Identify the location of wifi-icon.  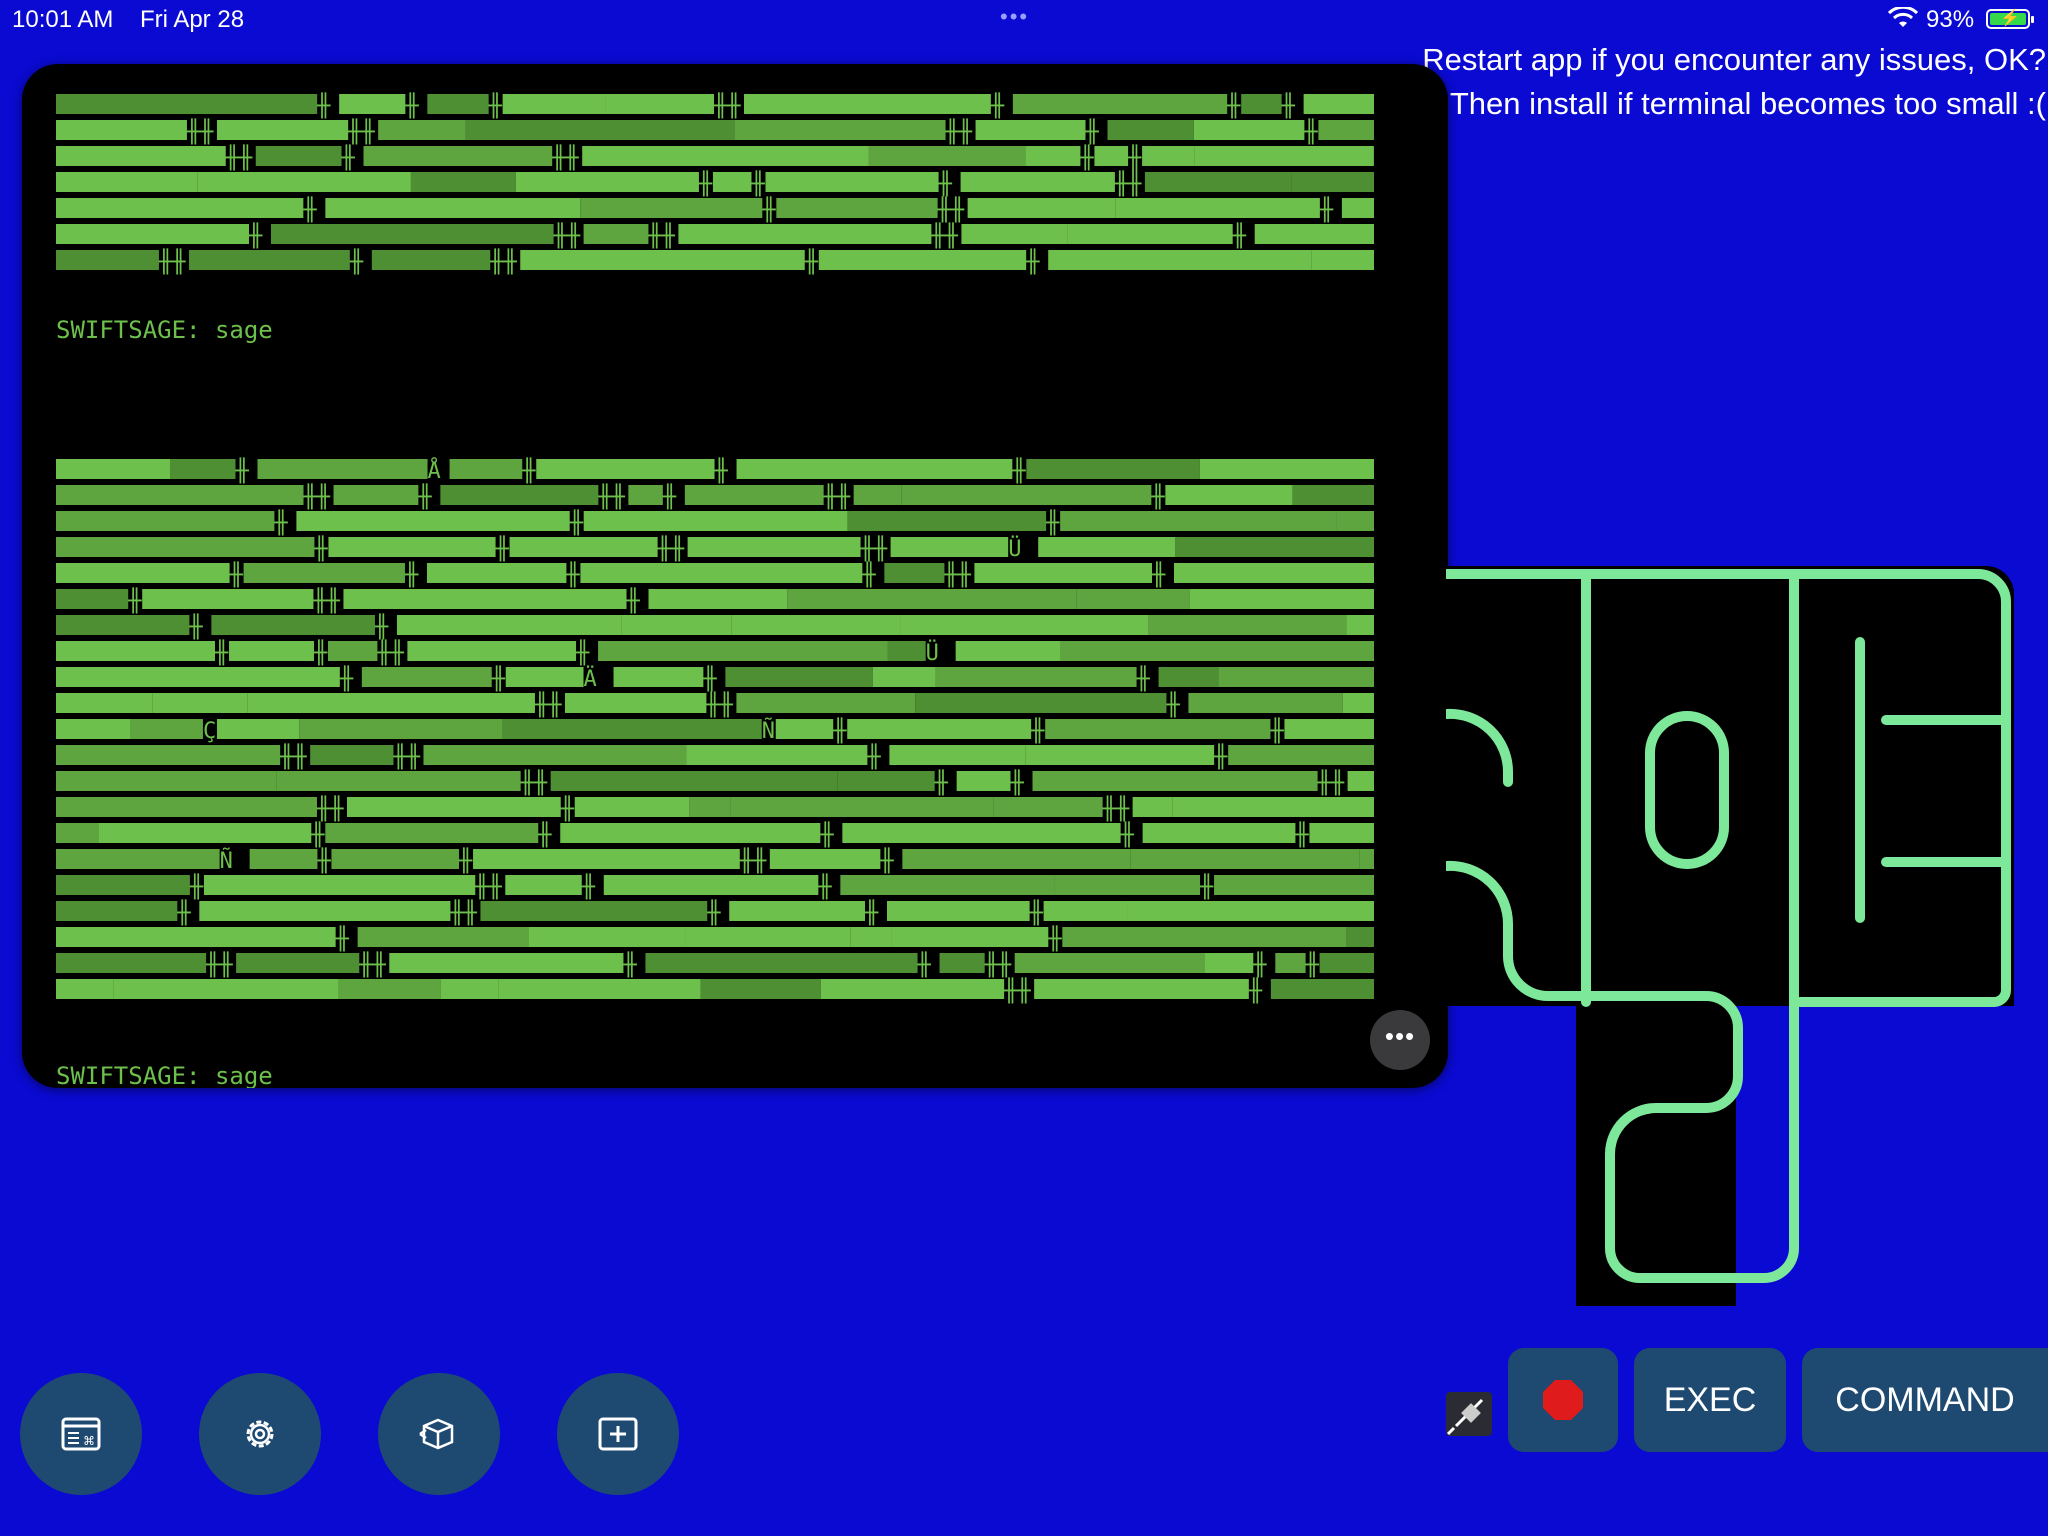
(1903, 19).